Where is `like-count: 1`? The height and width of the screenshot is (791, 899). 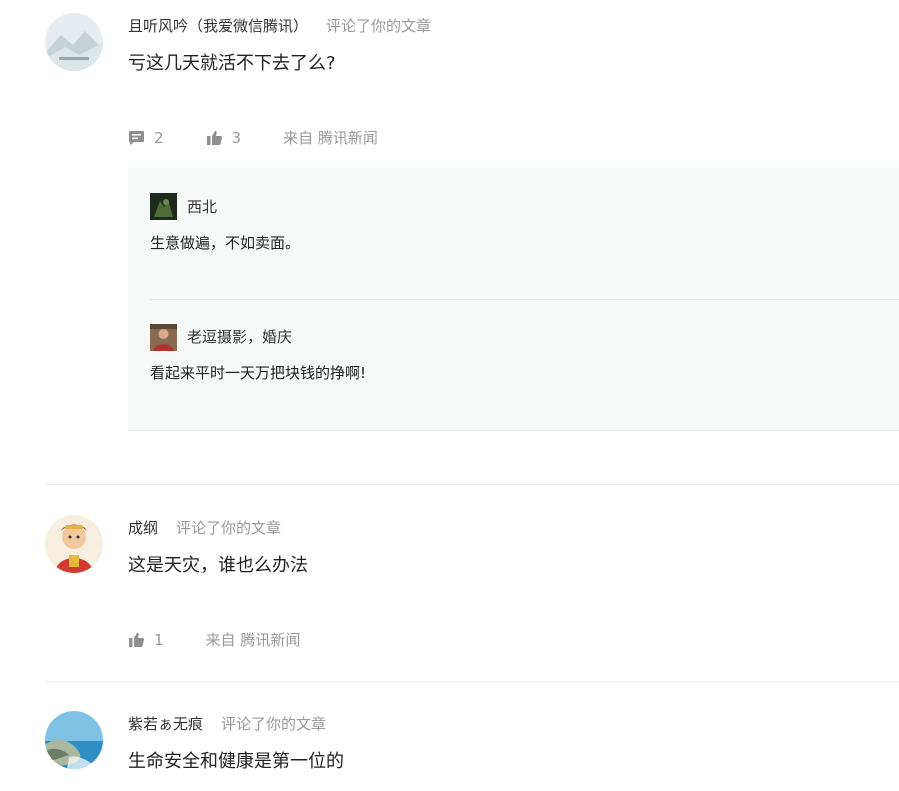 like-count: 1 is located at coordinates (159, 640).